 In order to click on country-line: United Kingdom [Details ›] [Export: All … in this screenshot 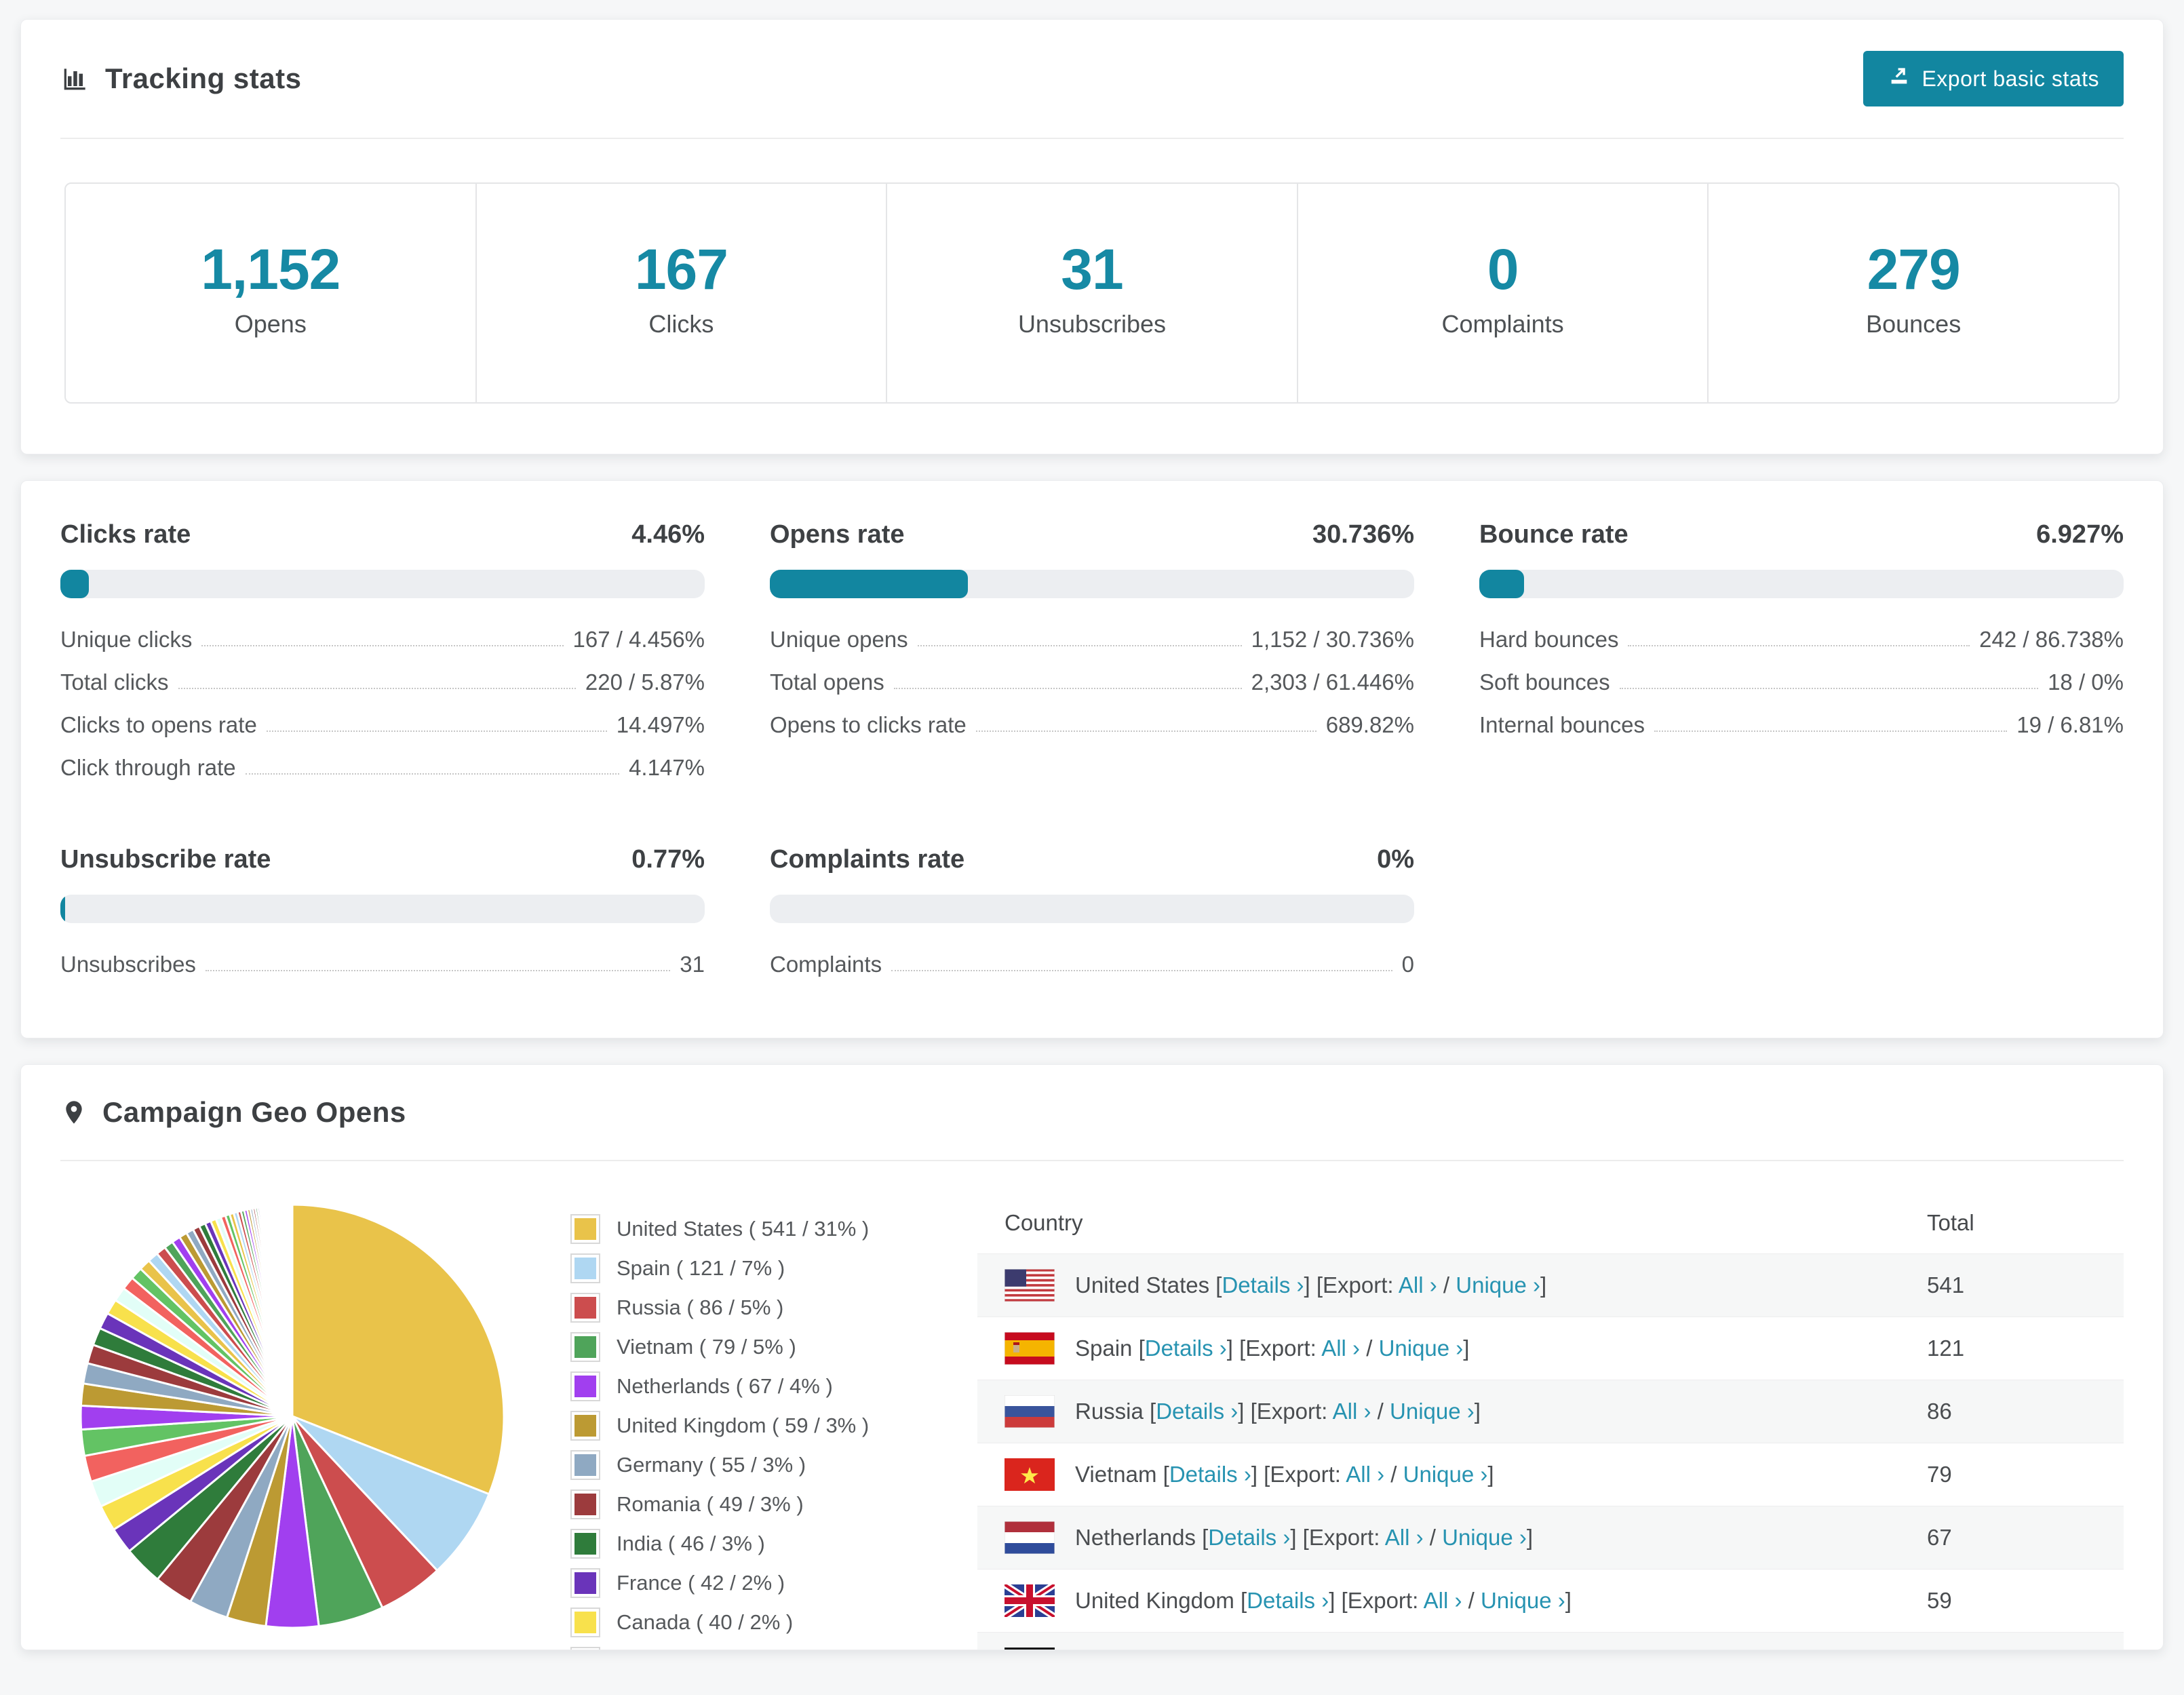, I will do `click(1323, 1600)`.